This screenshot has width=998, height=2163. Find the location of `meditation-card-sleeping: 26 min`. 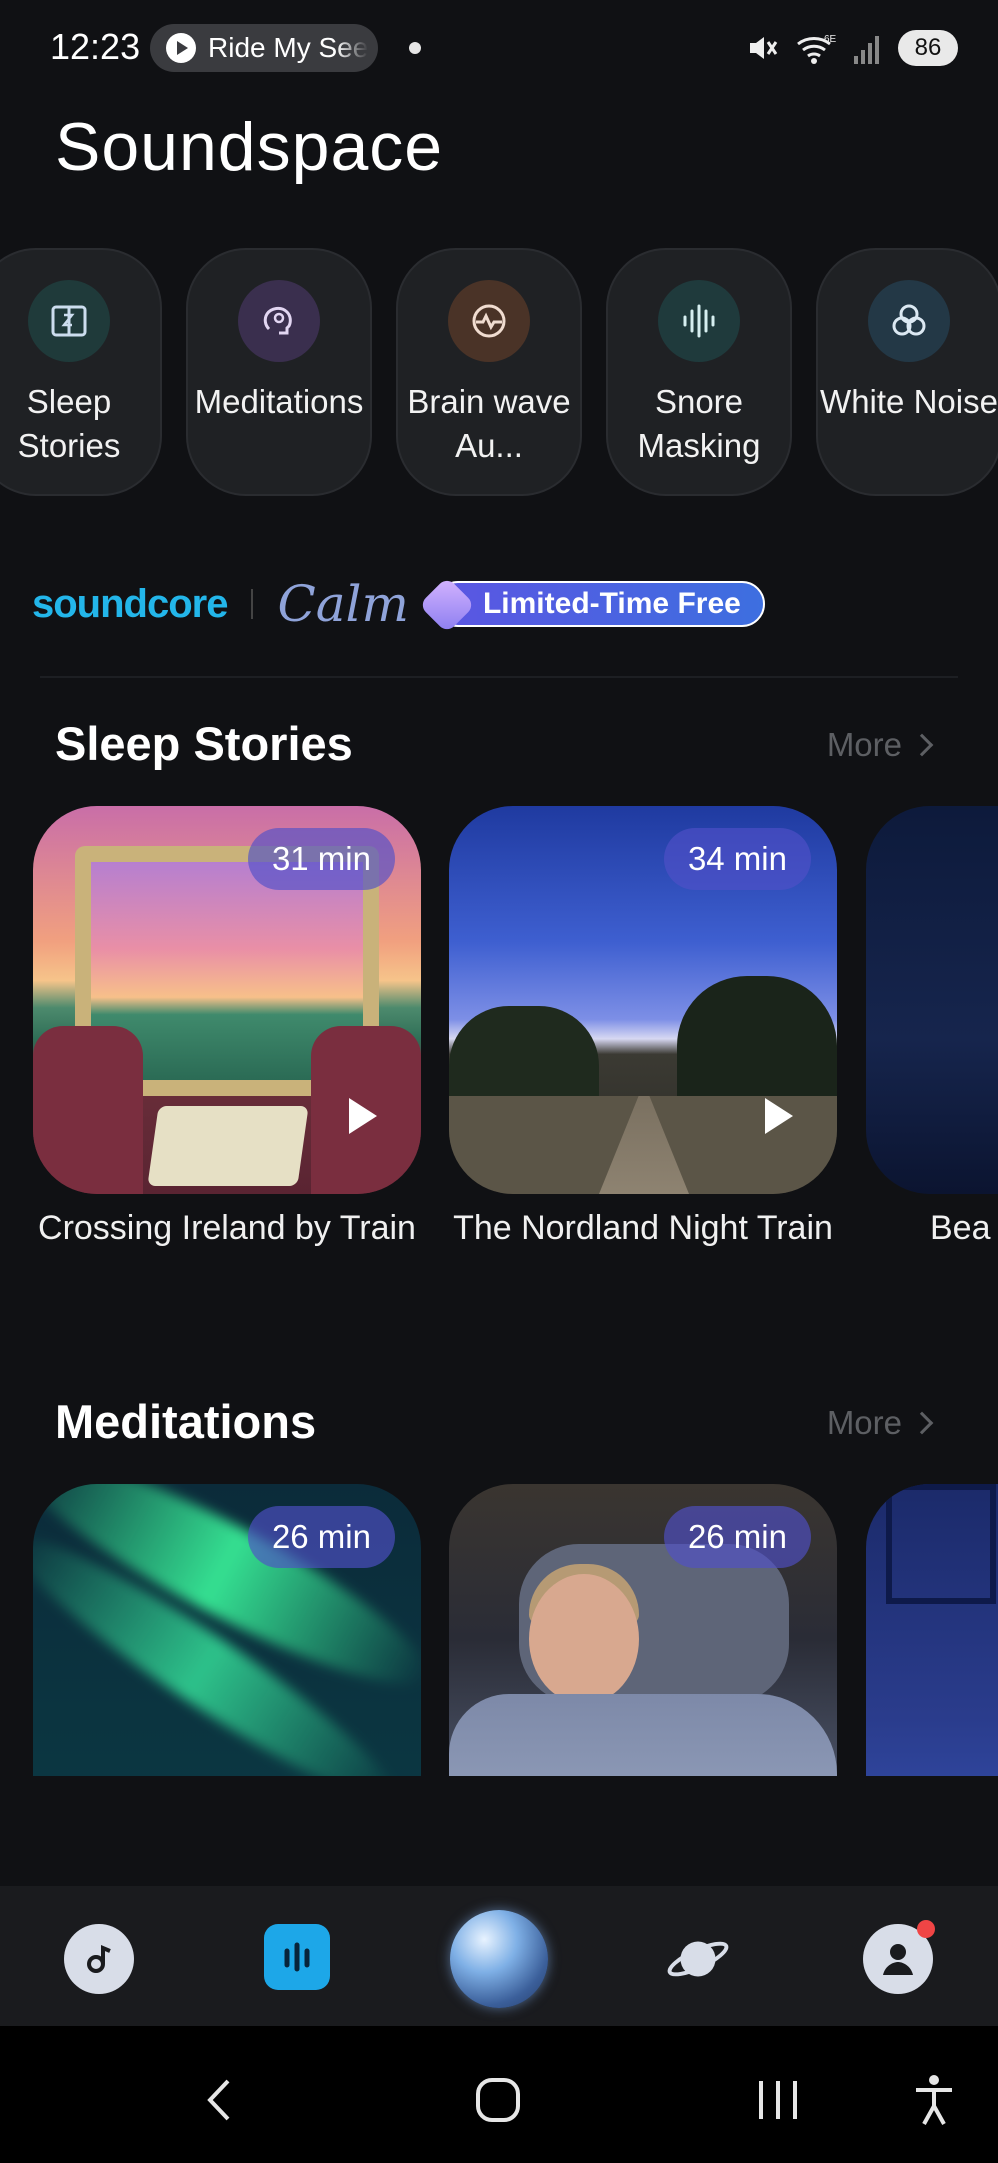

meditation-card-sleeping: 26 min is located at coordinates (643, 1630).